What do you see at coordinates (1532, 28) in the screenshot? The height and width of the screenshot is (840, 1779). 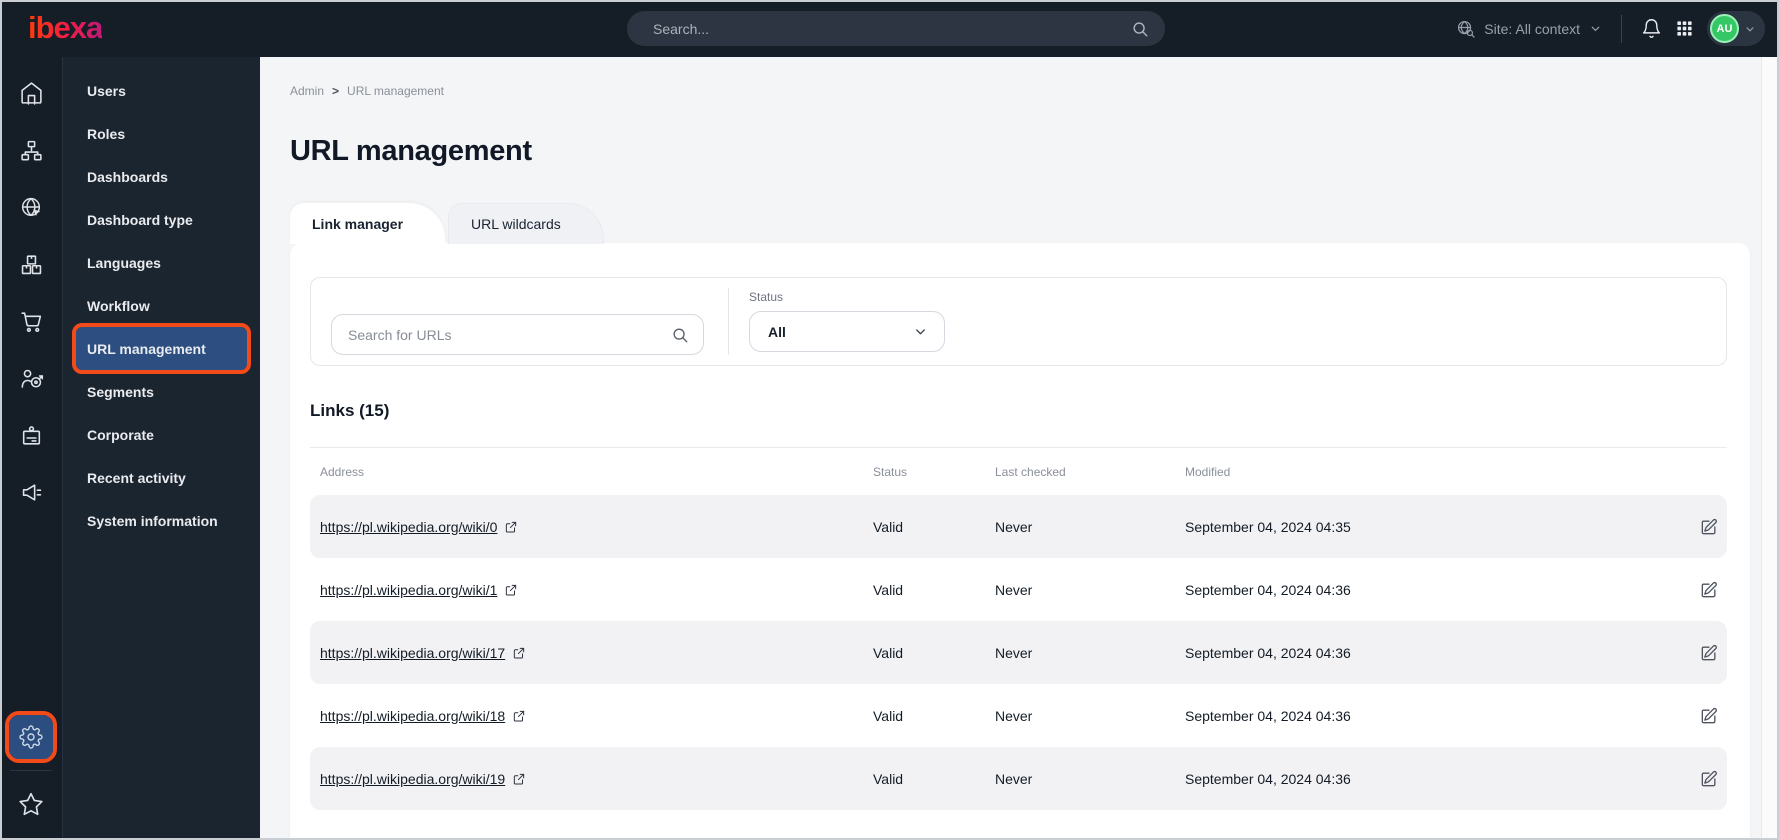 I see `site-context-label: Site: All context` at bounding box center [1532, 28].